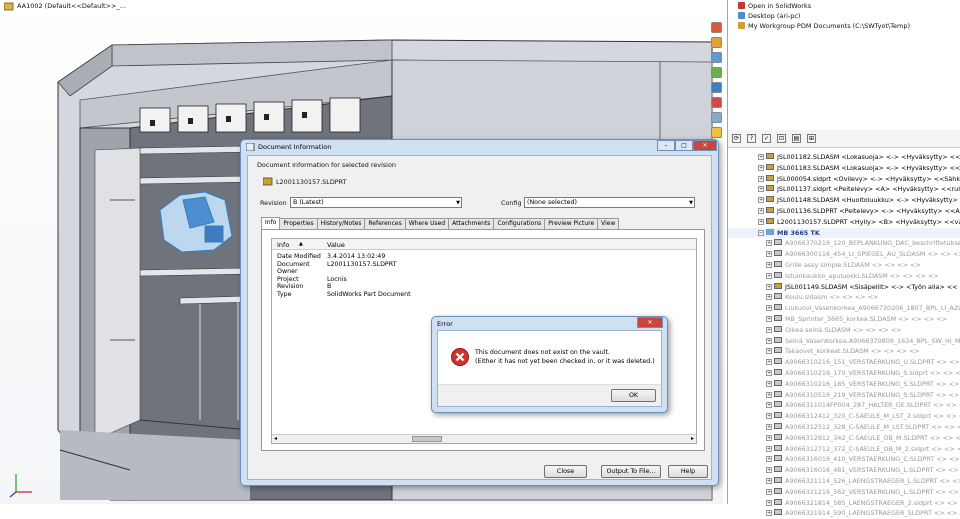 The height and width of the screenshot is (519, 960). What do you see at coordinates (844, 297) in the screenshot?
I see `tree-item: + Koulu.sldasm <> <> <> <>` at bounding box center [844, 297].